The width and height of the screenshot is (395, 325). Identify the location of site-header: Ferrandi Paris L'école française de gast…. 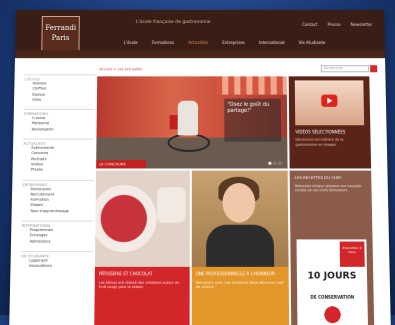
(200, 34).